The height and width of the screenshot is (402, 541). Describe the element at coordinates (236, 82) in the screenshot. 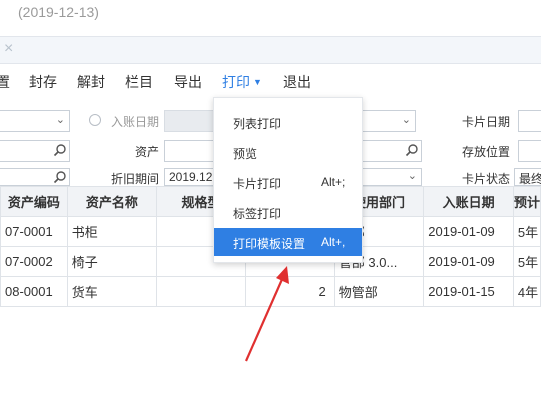

I see `print-label: 打印` at that location.